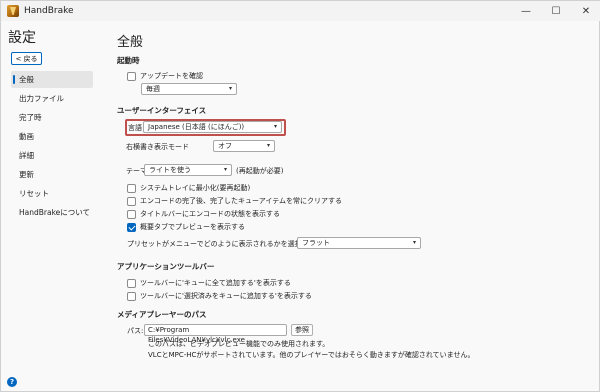  What do you see at coordinates (131, 76) in the screenshot?
I see `check-updates-checkbox` at bounding box center [131, 76].